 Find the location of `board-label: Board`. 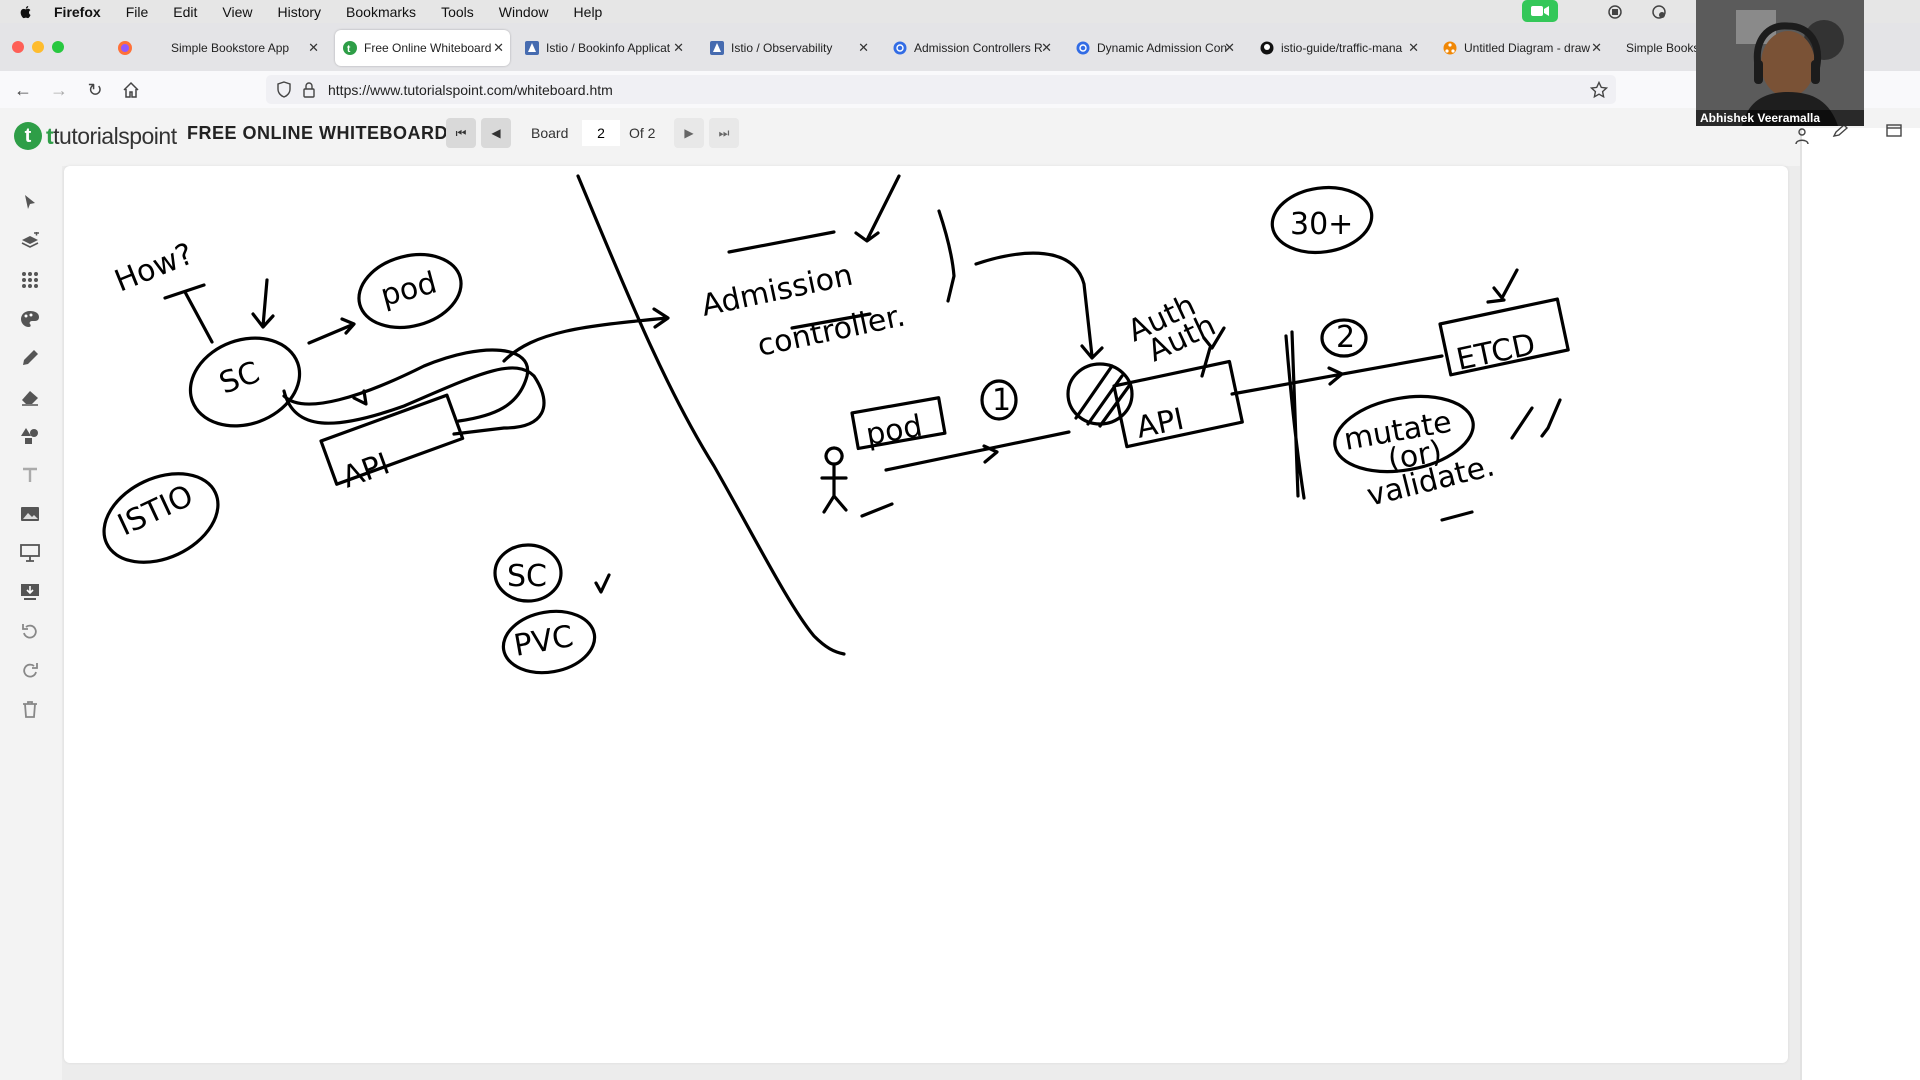

board-label: Board is located at coordinates (550, 133).